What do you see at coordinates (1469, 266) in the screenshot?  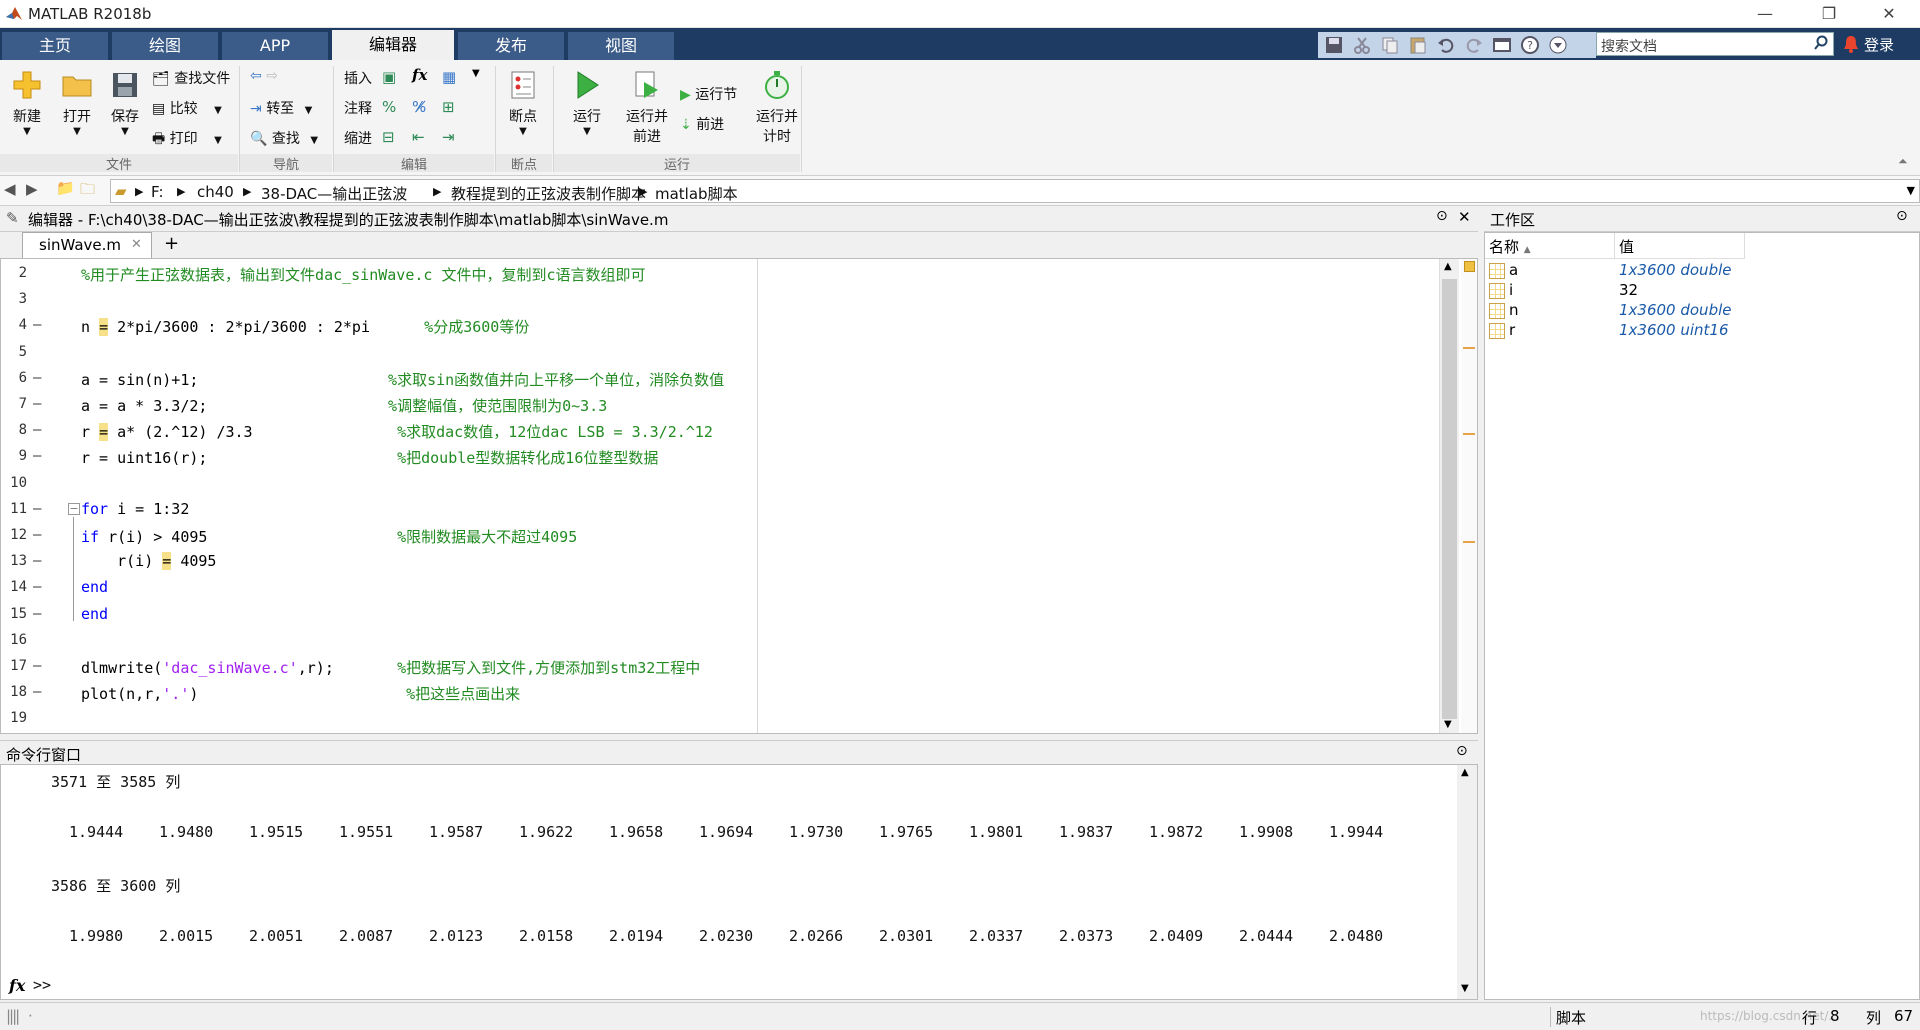 I see `warning-indicator-icon` at bounding box center [1469, 266].